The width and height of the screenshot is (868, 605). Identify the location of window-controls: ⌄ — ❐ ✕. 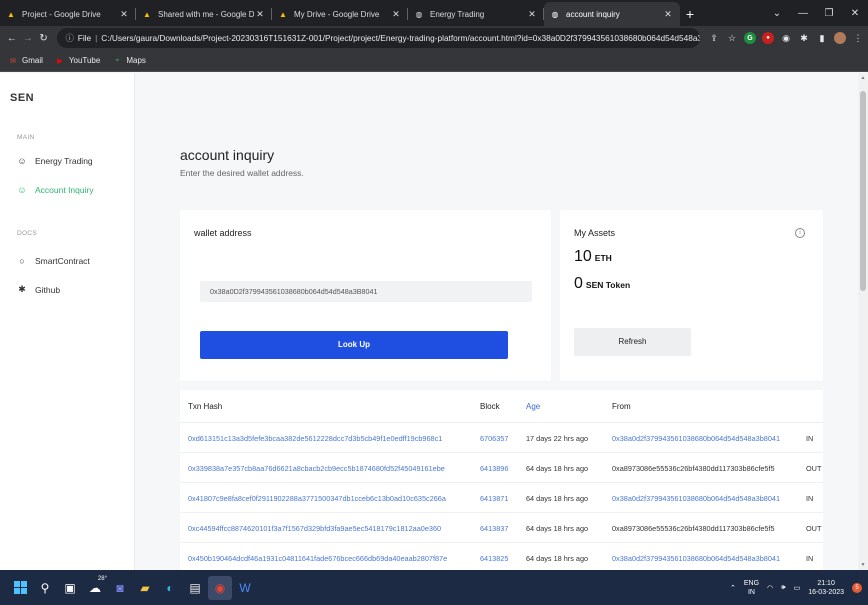
(816, 13).